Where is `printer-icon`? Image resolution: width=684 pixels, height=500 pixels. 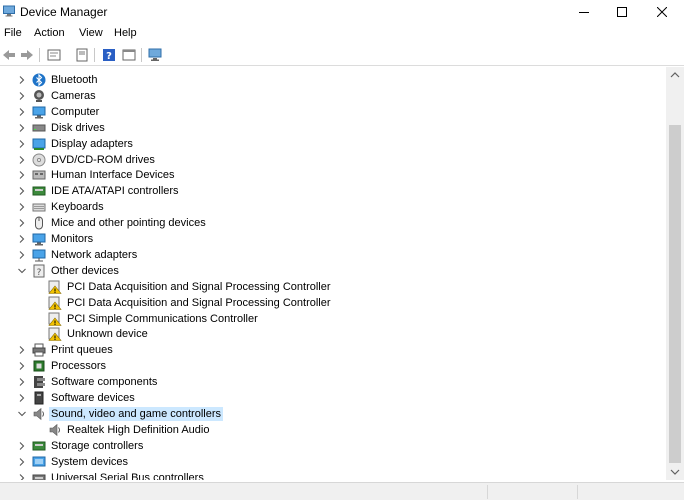 printer-icon is located at coordinates (39, 350).